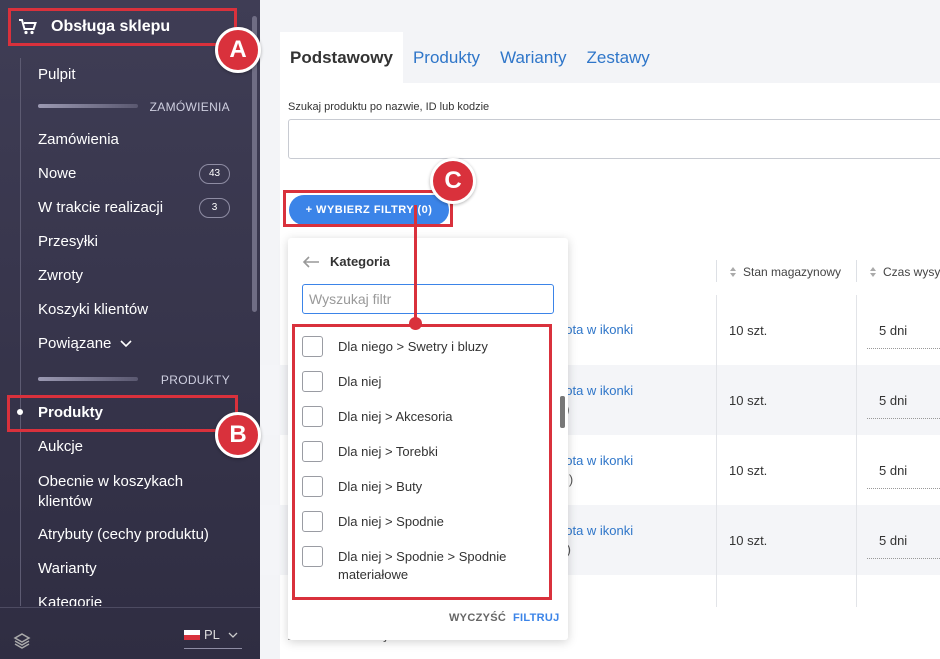 The image size is (940, 659). What do you see at coordinates (68, 241) in the screenshot?
I see `sidebar-item-shipments: Przesyłki` at bounding box center [68, 241].